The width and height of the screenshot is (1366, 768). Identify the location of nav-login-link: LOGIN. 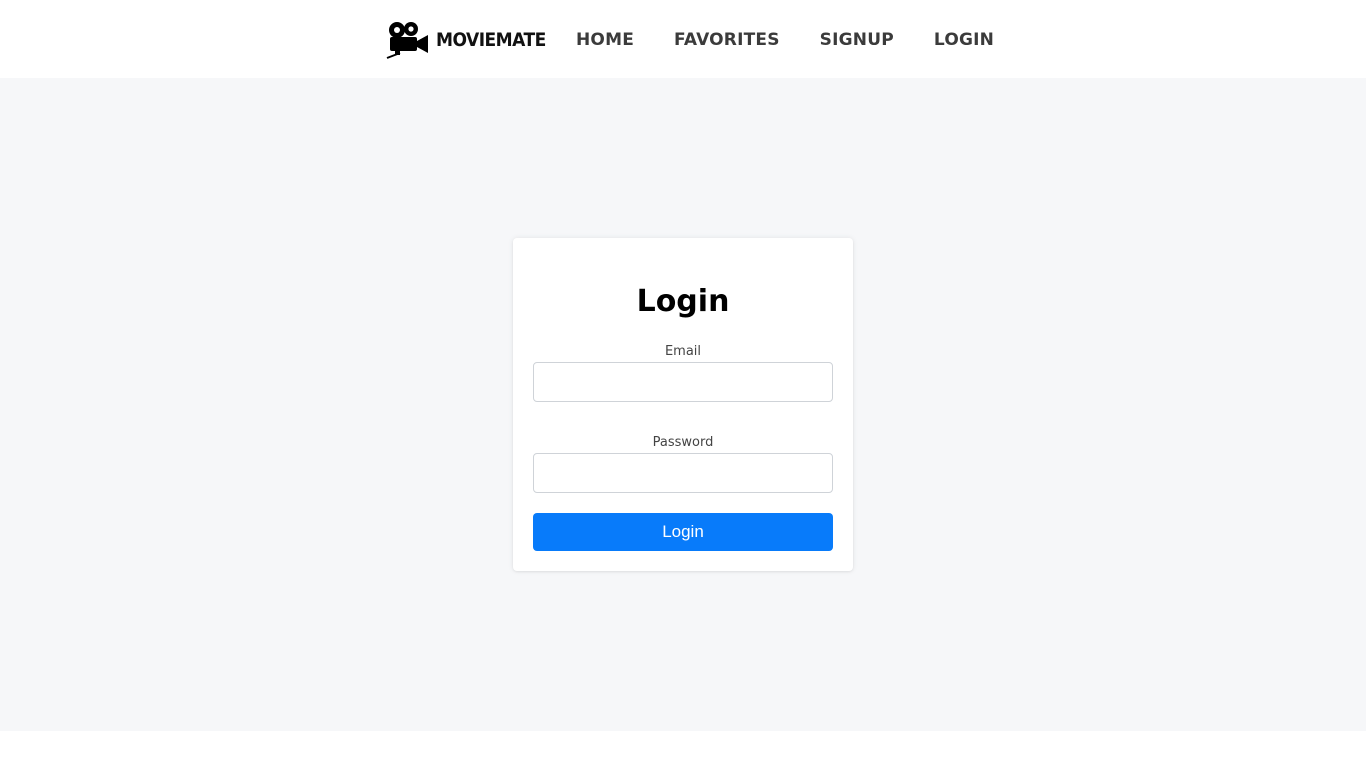
(964, 40).